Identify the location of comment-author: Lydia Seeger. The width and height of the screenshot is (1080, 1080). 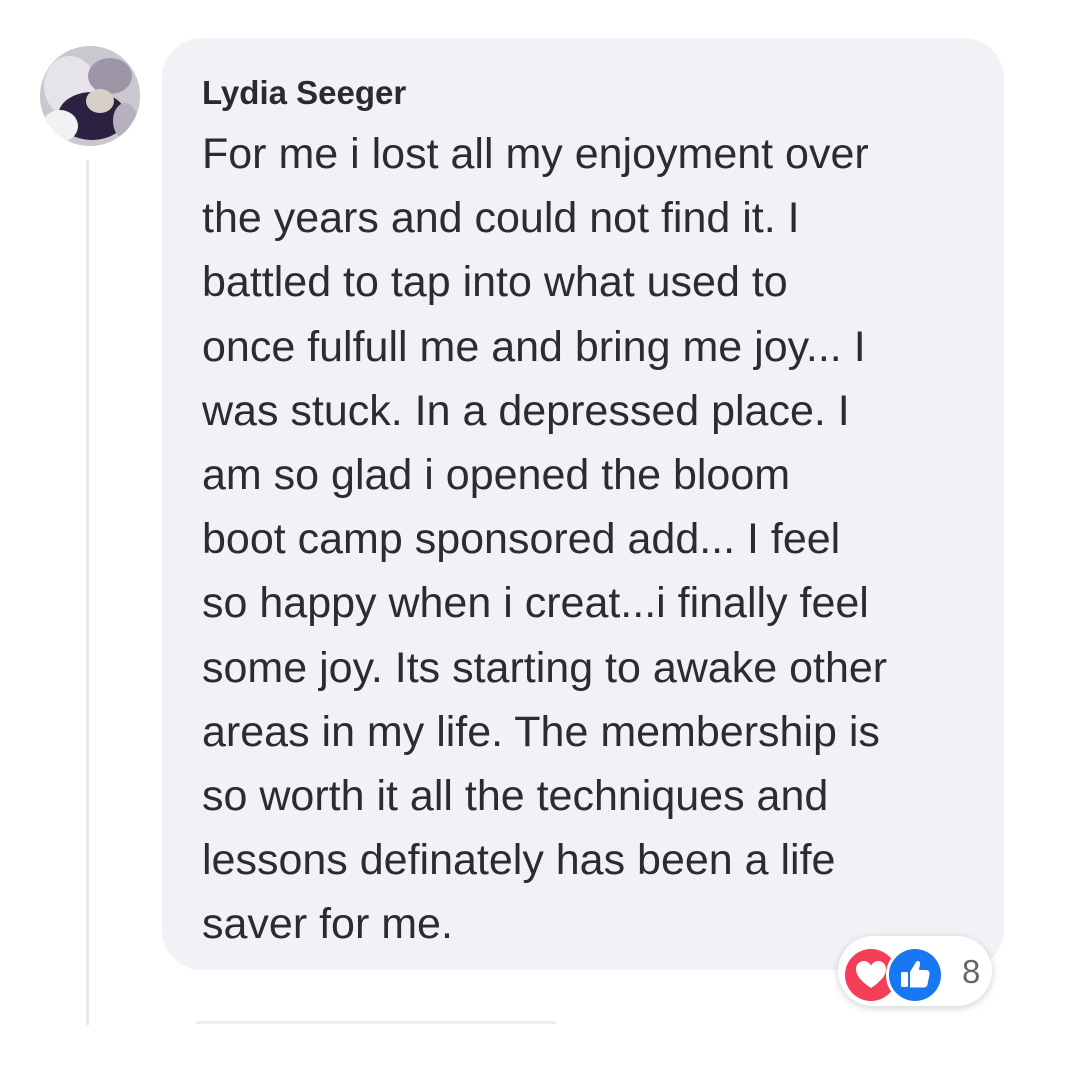
(588, 93).